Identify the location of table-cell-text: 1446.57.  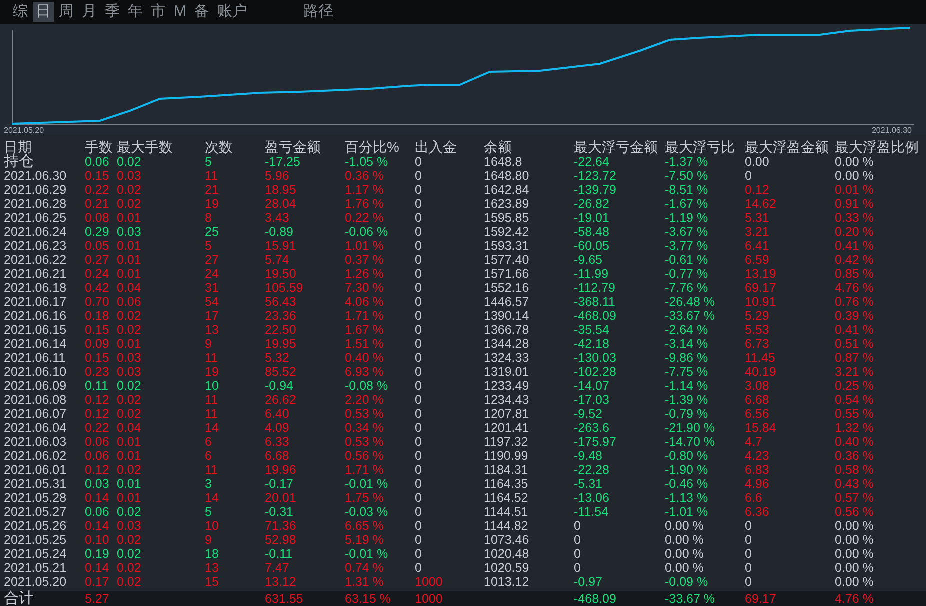
(507, 302).